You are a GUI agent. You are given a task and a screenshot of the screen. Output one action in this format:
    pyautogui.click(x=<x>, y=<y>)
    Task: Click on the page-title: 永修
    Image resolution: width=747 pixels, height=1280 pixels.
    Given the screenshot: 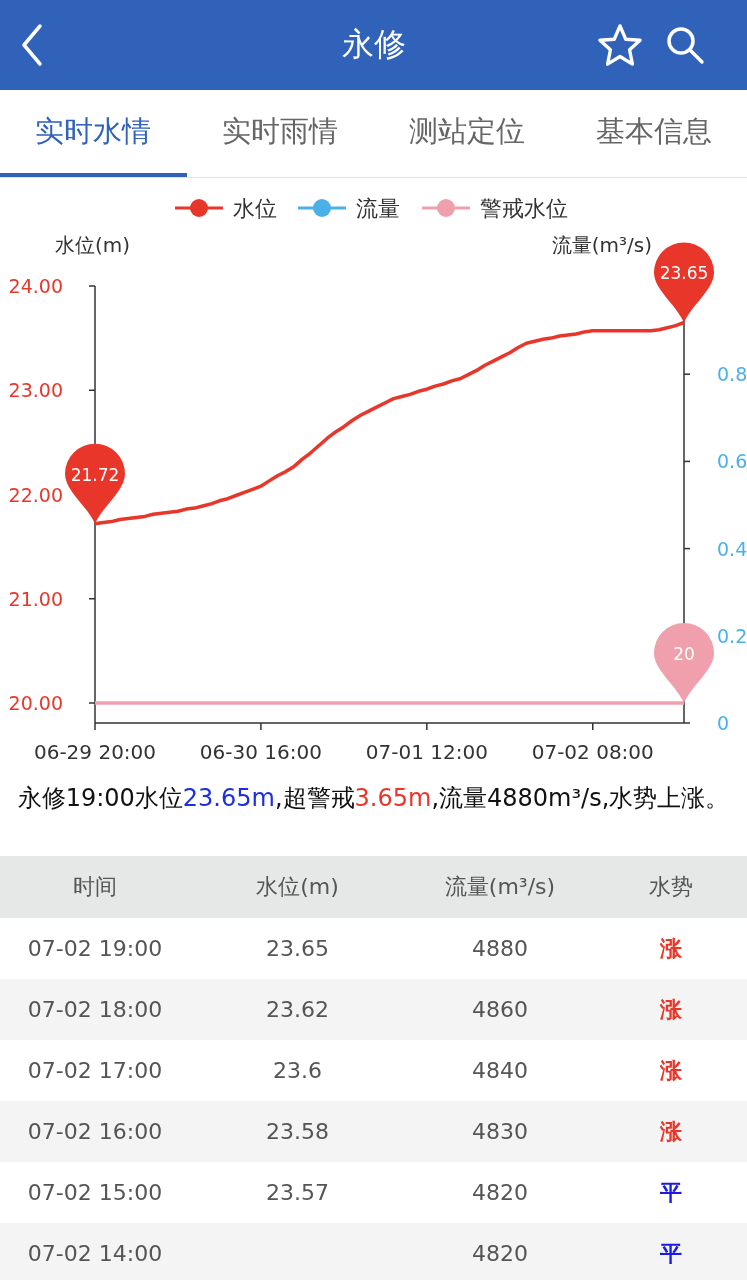 What is the action you would take?
    pyautogui.click(x=373, y=44)
    